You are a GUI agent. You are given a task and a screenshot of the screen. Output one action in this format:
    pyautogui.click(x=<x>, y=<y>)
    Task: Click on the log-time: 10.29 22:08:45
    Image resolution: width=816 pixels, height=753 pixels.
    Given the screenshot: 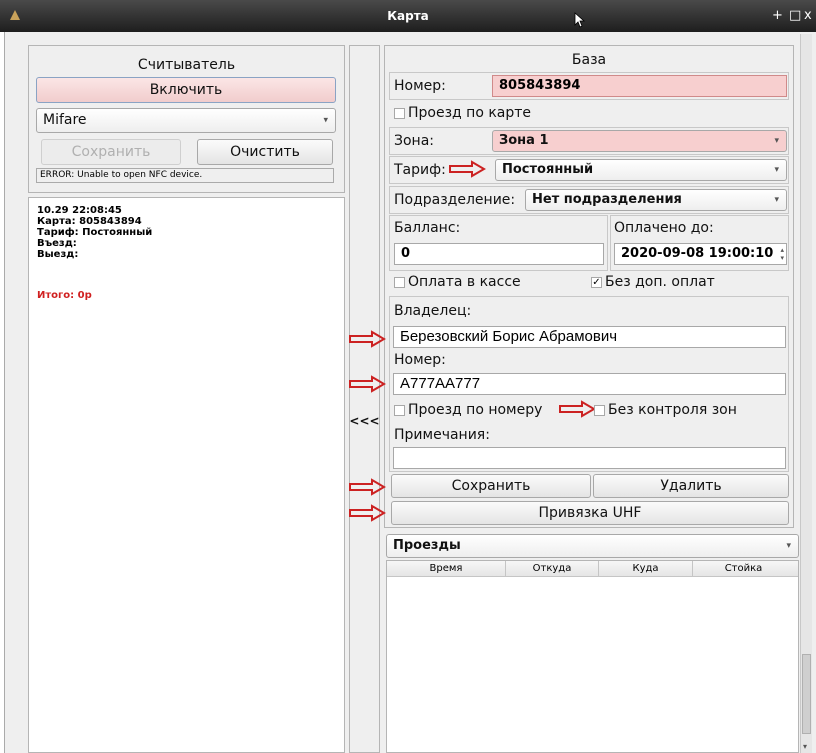 What is the action you would take?
    pyautogui.click(x=79, y=210)
    